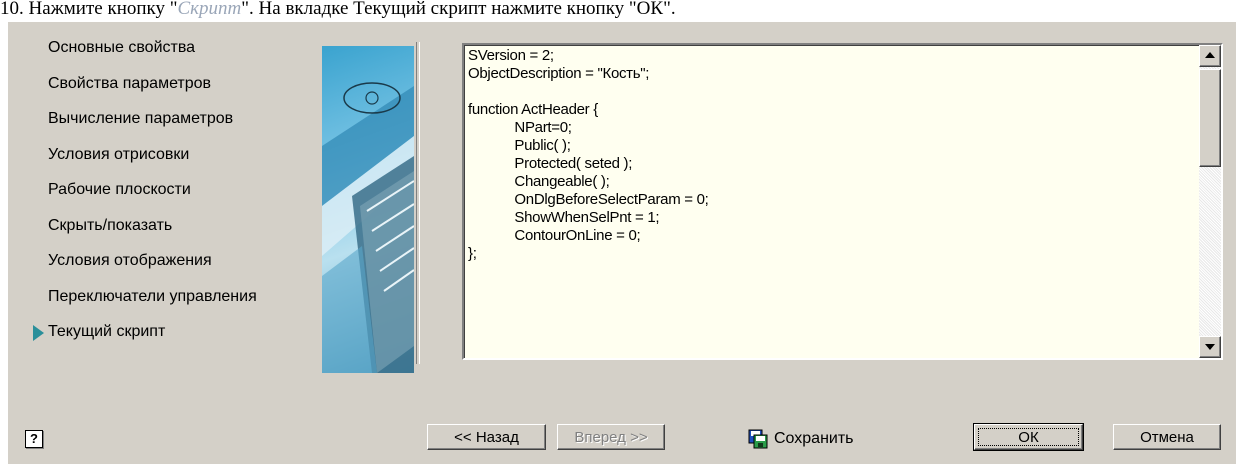 Image resolution: width=1243 pixels, height=464 pixels. I want to click on cancel-button: Отмена, so click(1167, 437).